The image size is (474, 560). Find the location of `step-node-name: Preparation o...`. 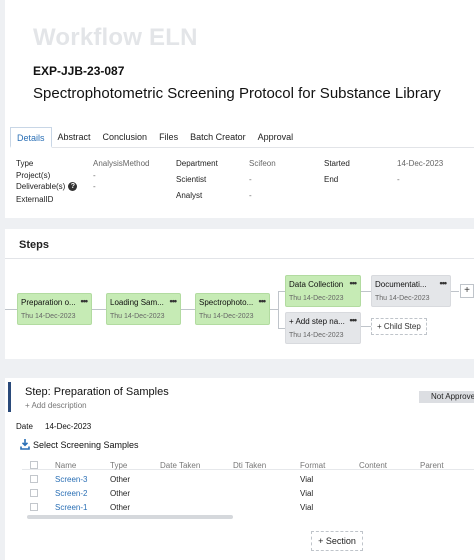

step-node-name: Preparation o... is located at coordinates (48, 302).